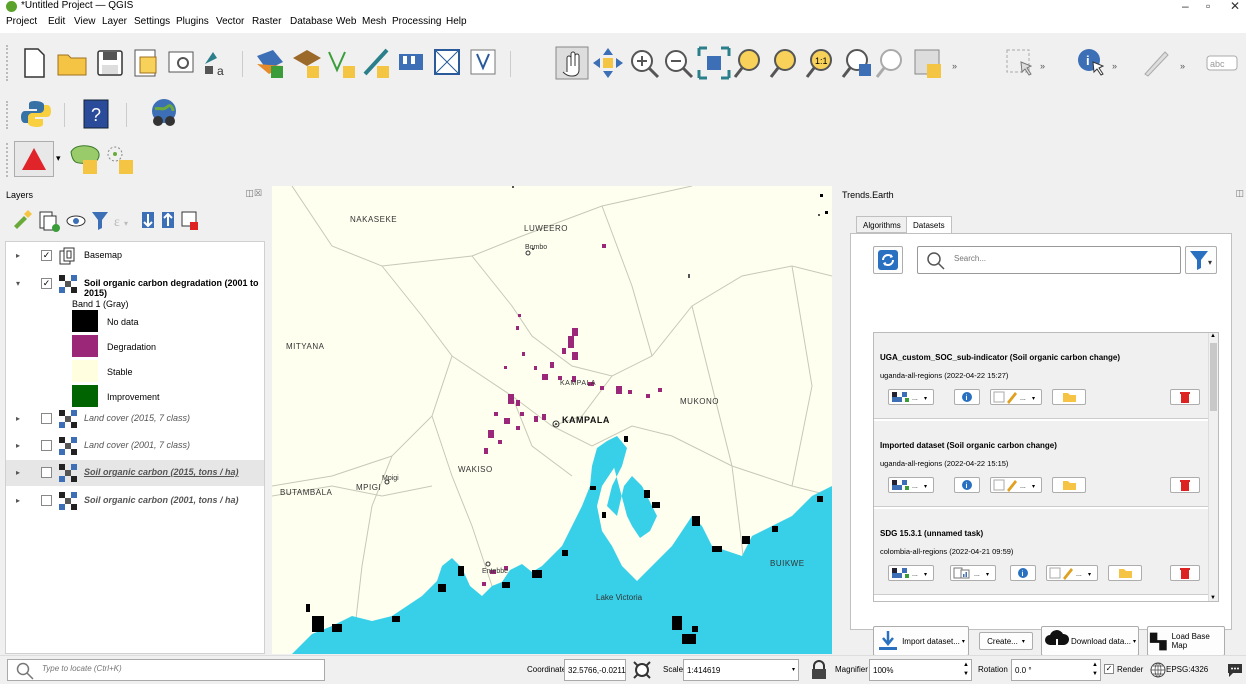 The width and height of the screenshot is (1246, 684). Describe the element at coordinates (1156, 63) in the screenshot. I see `edit-pencil-icon` at that location.